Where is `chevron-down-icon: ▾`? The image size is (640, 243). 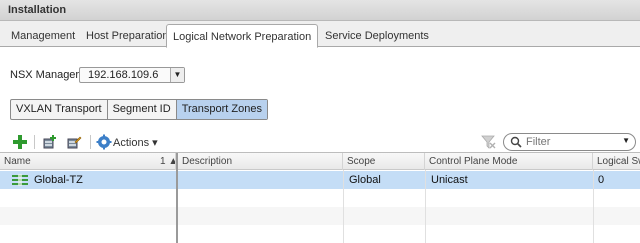
chevron-down-icon: ▾ is located at coordinates (155, 143).